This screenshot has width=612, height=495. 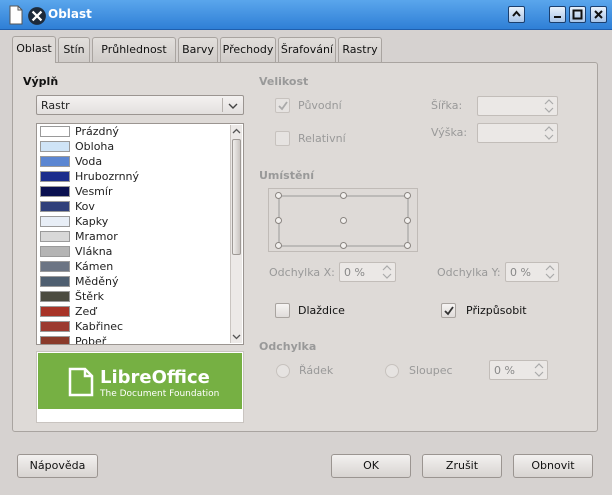 I want to click on position-top-right, so click(x=407, y=195).